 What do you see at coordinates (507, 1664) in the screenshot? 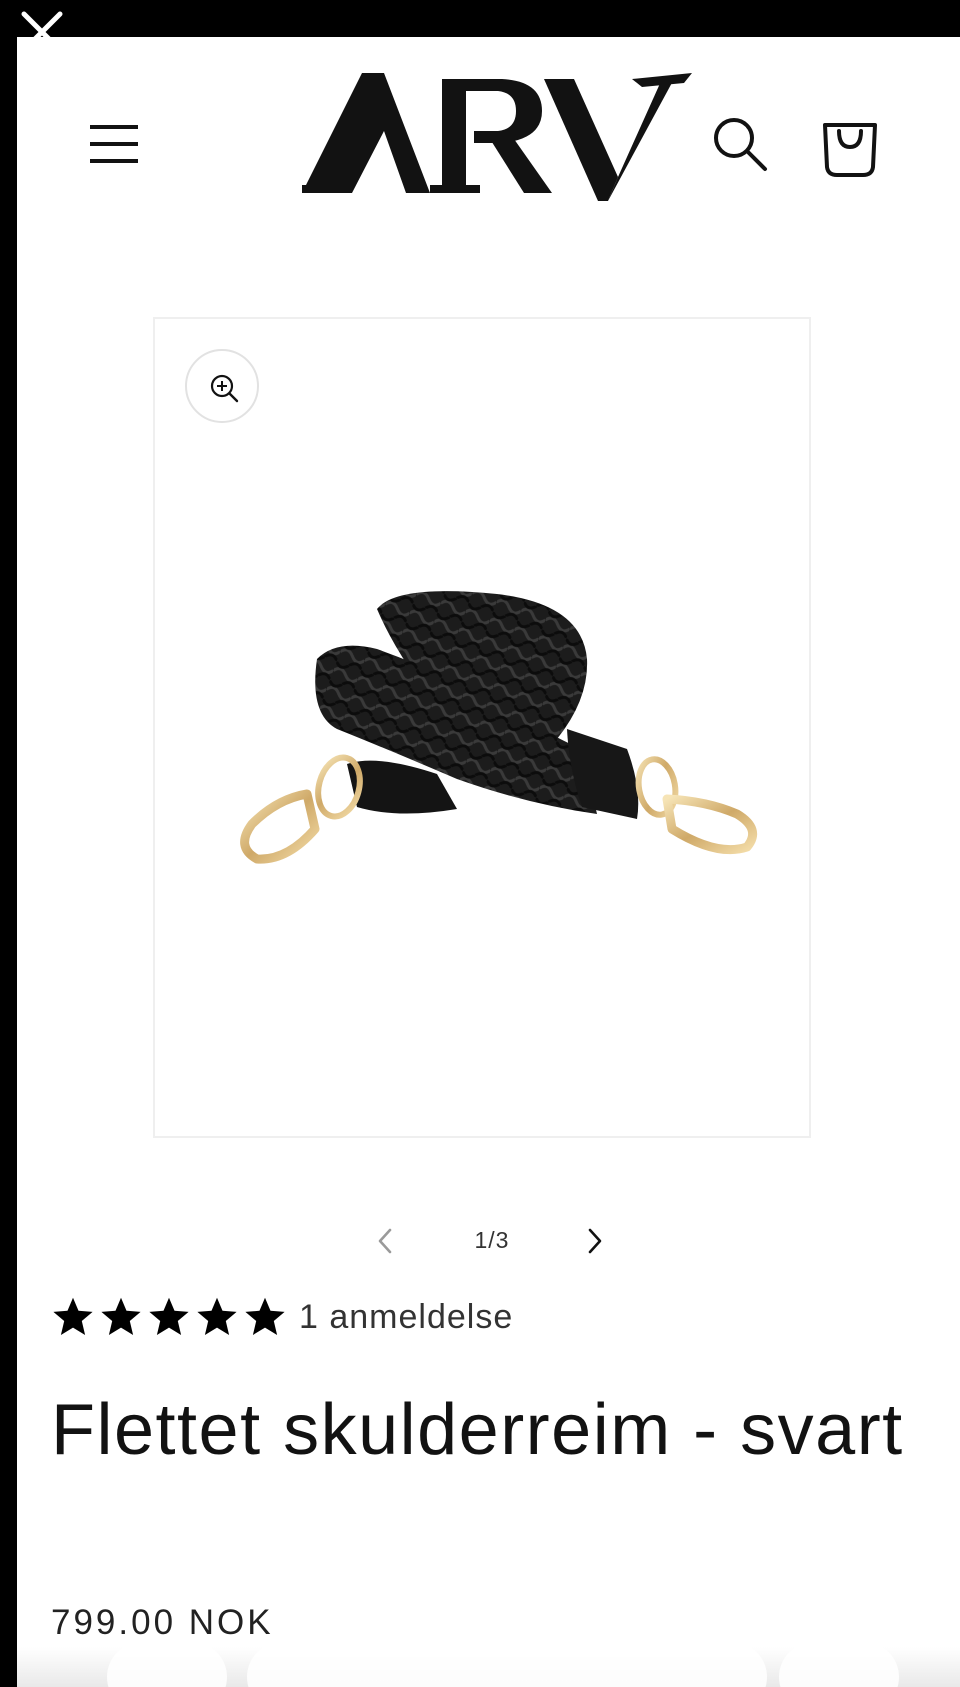
I see `browser-address-pill` at bounding box center [507, 1664].